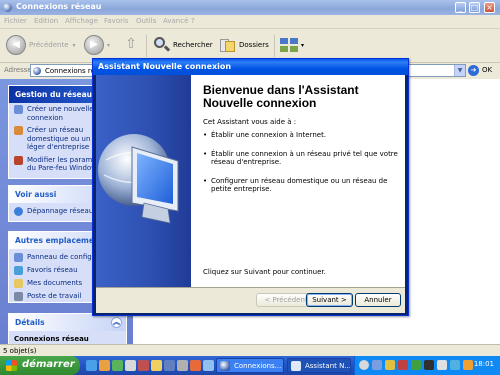 The image size is (500, 375). I want to click on wizard-banner, so click(143, 181).